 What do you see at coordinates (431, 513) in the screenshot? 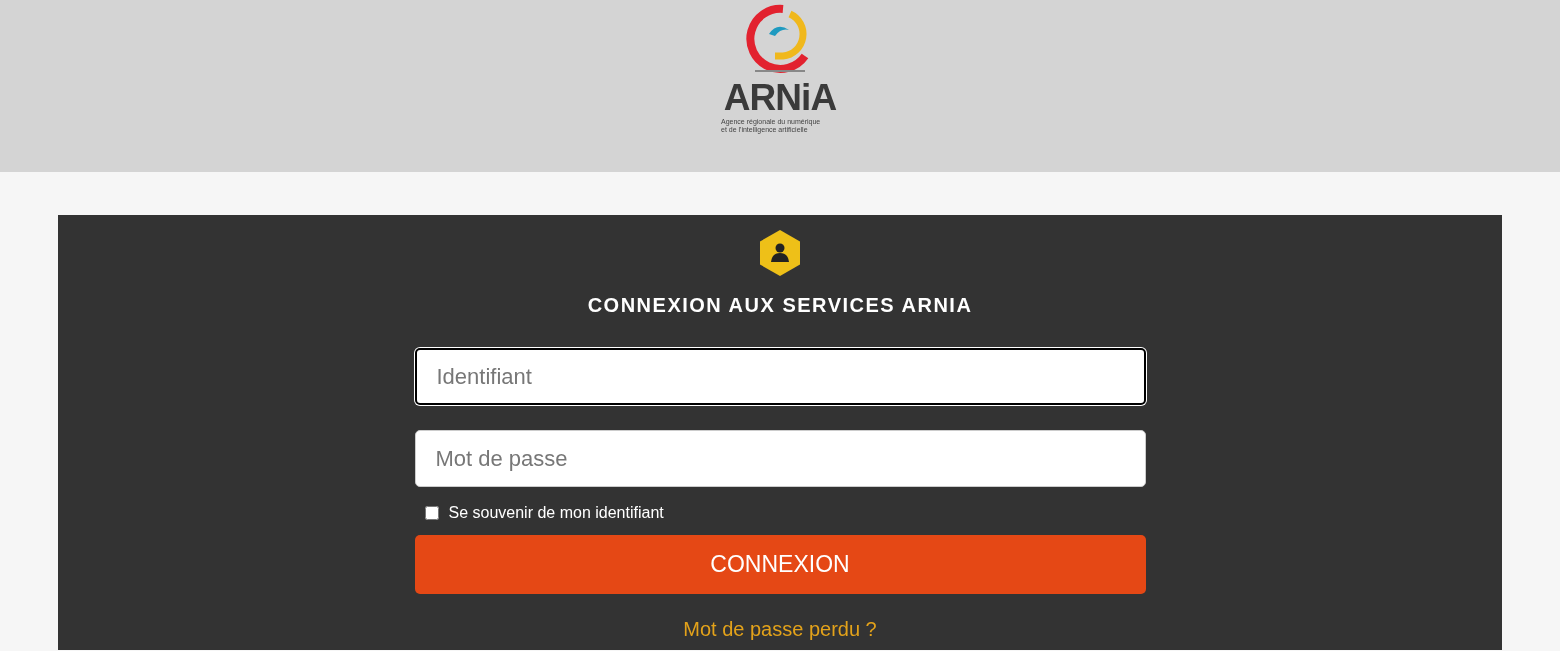
I see `remember-checkbox` at bounding box center [431, 513].